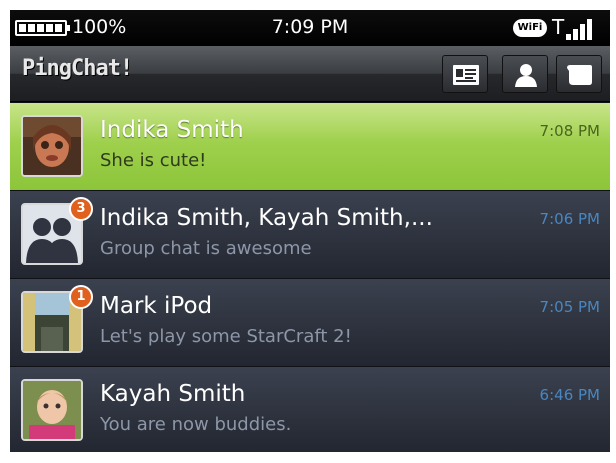 The height and width of the screenshot is (463, 616). I want to click on wifi-icon: WiFi, so click(530, 28).